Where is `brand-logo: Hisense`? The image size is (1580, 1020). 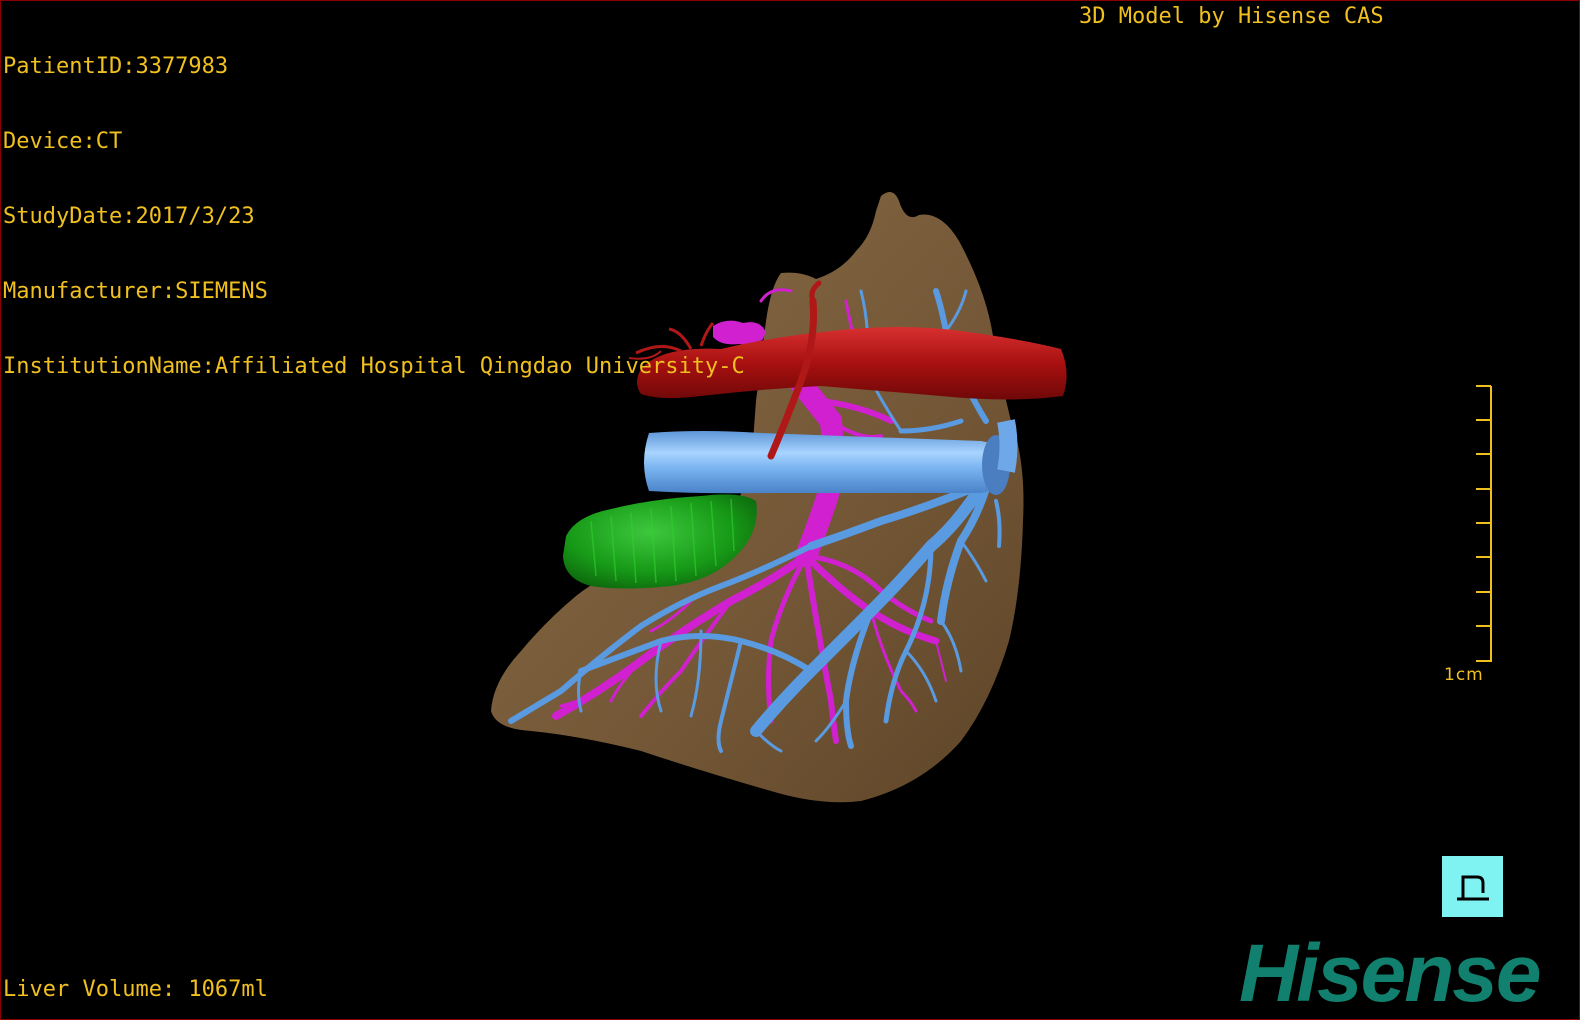
brand-logo: Hisense is located at coordinates (1390, 973).